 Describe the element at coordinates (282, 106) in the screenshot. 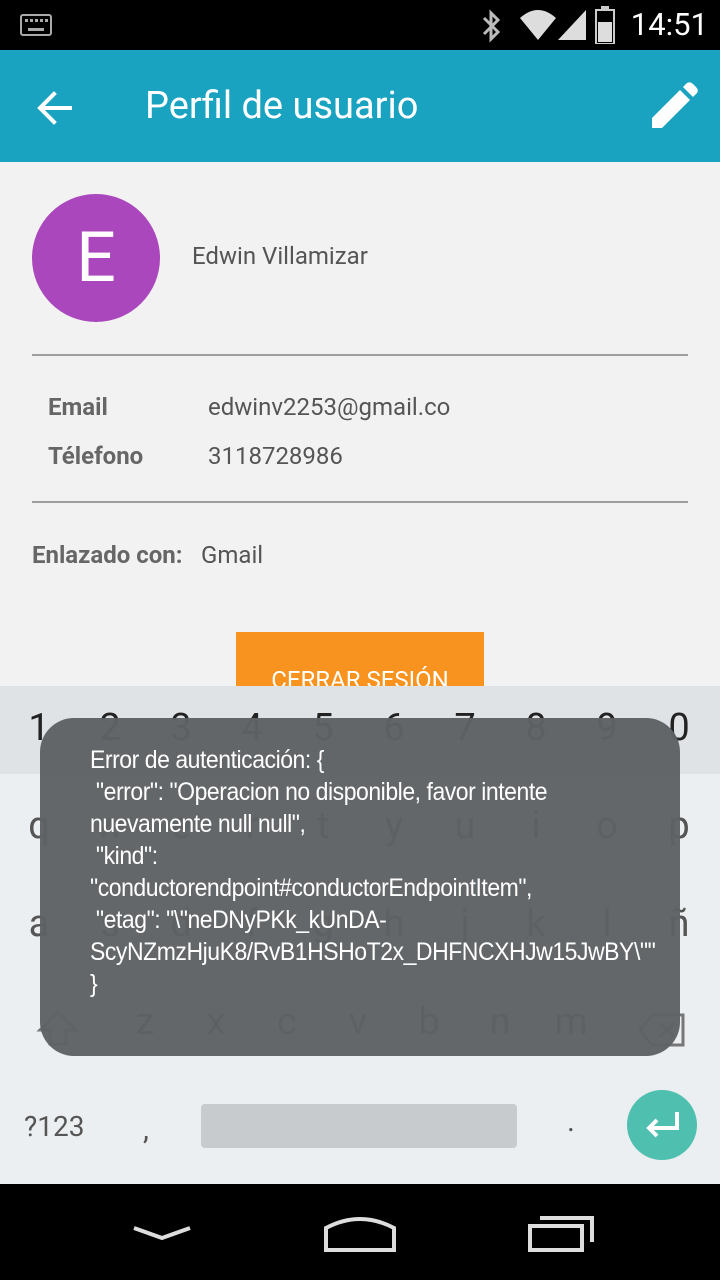

I see `page-title: Perfil de usuario` at that location.